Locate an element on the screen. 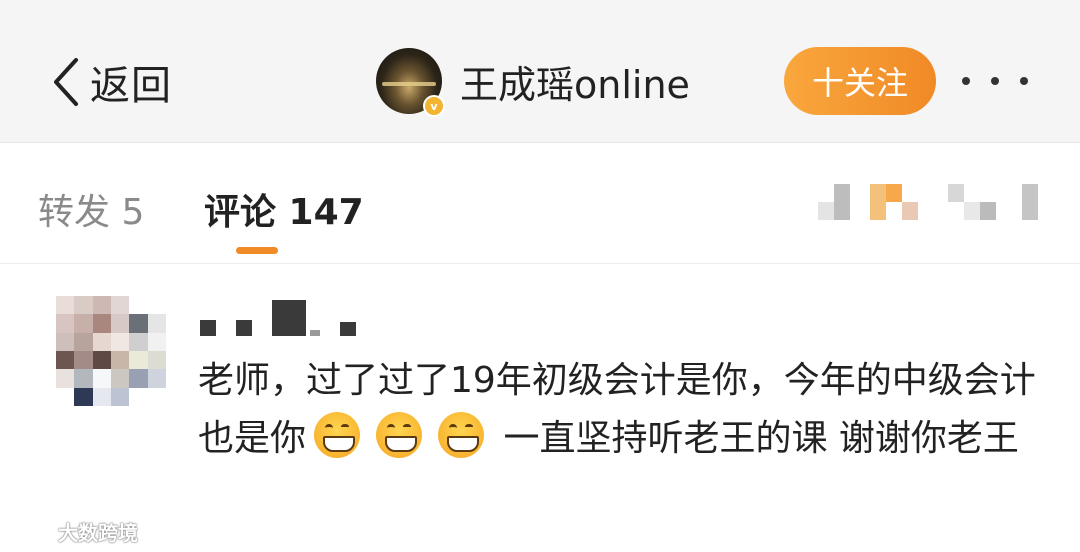 The height and width of the screenshot is (552, 1080). verified-badge-icon: v is located at coordinates (434, 106).